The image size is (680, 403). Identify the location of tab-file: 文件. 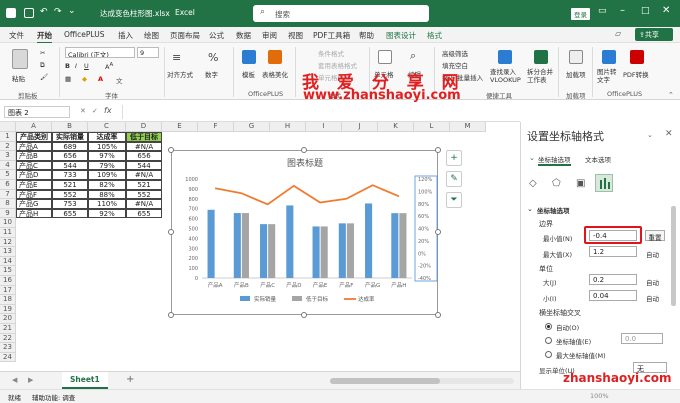
(16, 35).